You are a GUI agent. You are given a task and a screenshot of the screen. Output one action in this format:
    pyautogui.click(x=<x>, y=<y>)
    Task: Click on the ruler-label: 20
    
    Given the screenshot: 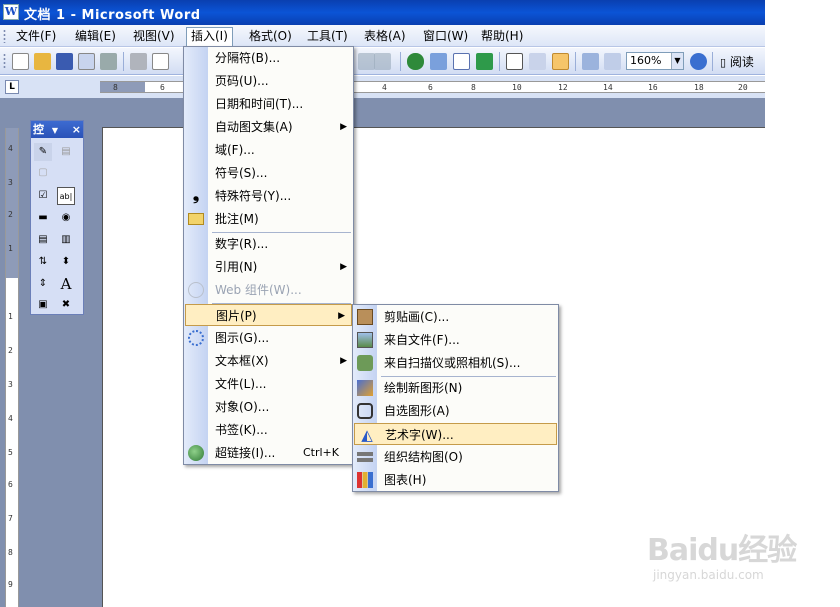 What is the action you would take?
    pyautogui.click(x=743, y=87)
    